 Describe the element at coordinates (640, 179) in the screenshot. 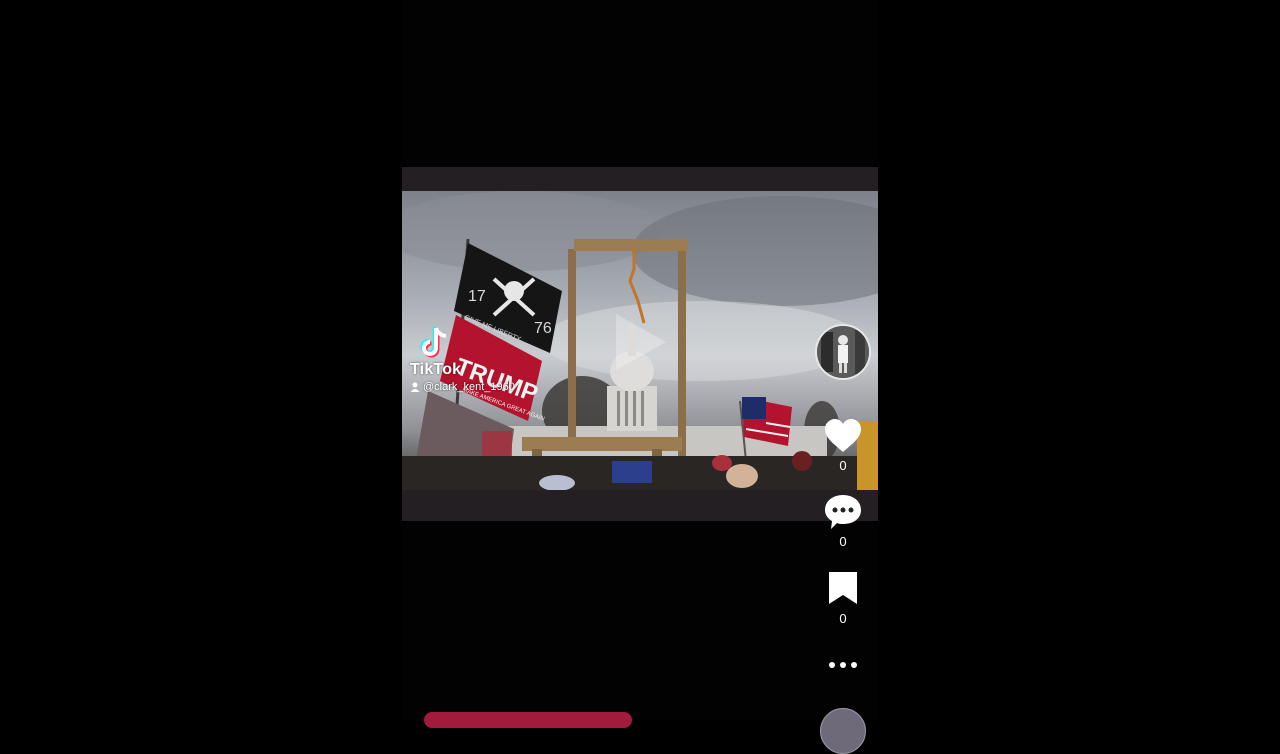

I see `video-letterbox-top` at that location.